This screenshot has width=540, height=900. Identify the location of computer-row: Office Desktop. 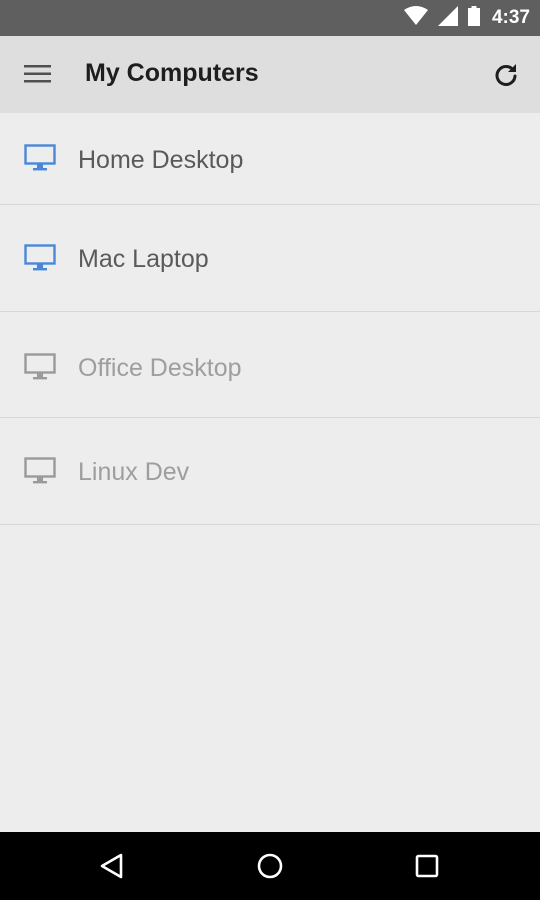
(270, 365).